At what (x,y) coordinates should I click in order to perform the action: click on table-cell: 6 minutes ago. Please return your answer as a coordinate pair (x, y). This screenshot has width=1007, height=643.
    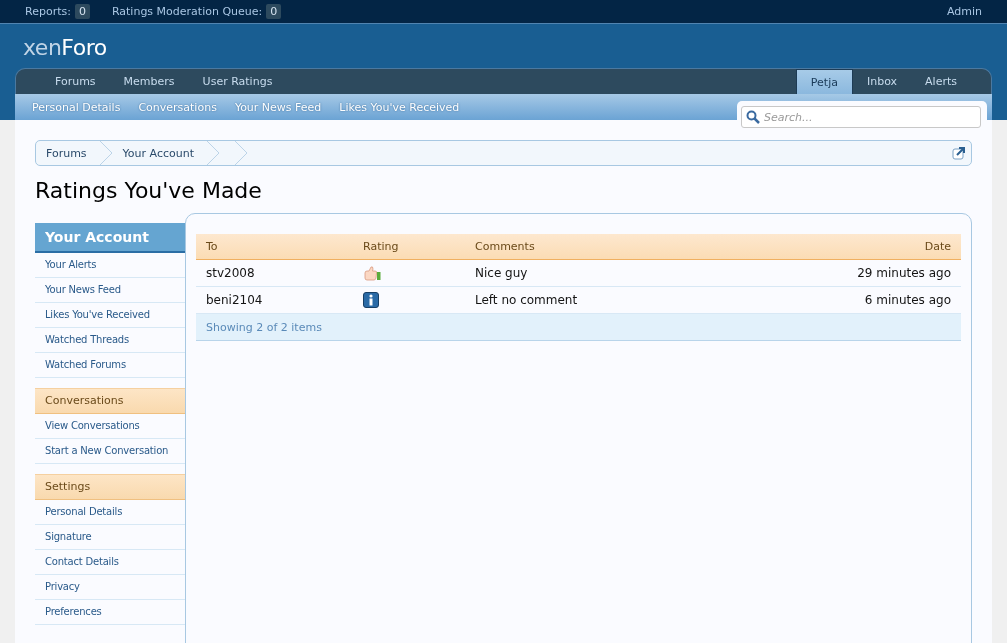
    Looking at the image, I should click on (841, 300).